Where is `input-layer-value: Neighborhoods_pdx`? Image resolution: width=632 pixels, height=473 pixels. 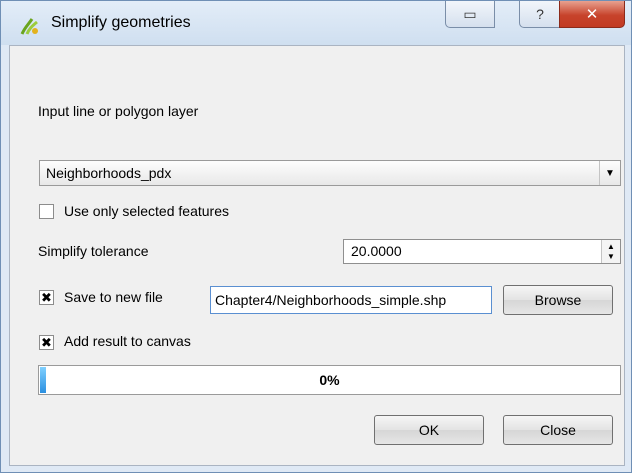
input-layer-value: Neighborhoods_pdx is located at coordinates (109, 173).